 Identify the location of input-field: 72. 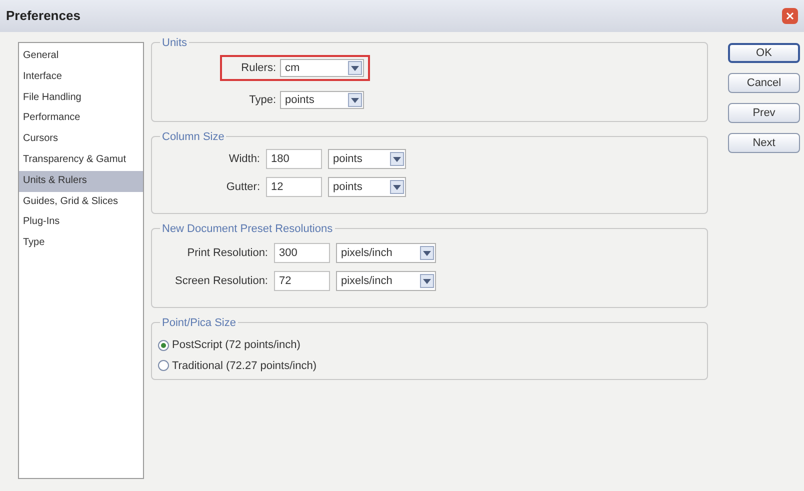
(302, 281).